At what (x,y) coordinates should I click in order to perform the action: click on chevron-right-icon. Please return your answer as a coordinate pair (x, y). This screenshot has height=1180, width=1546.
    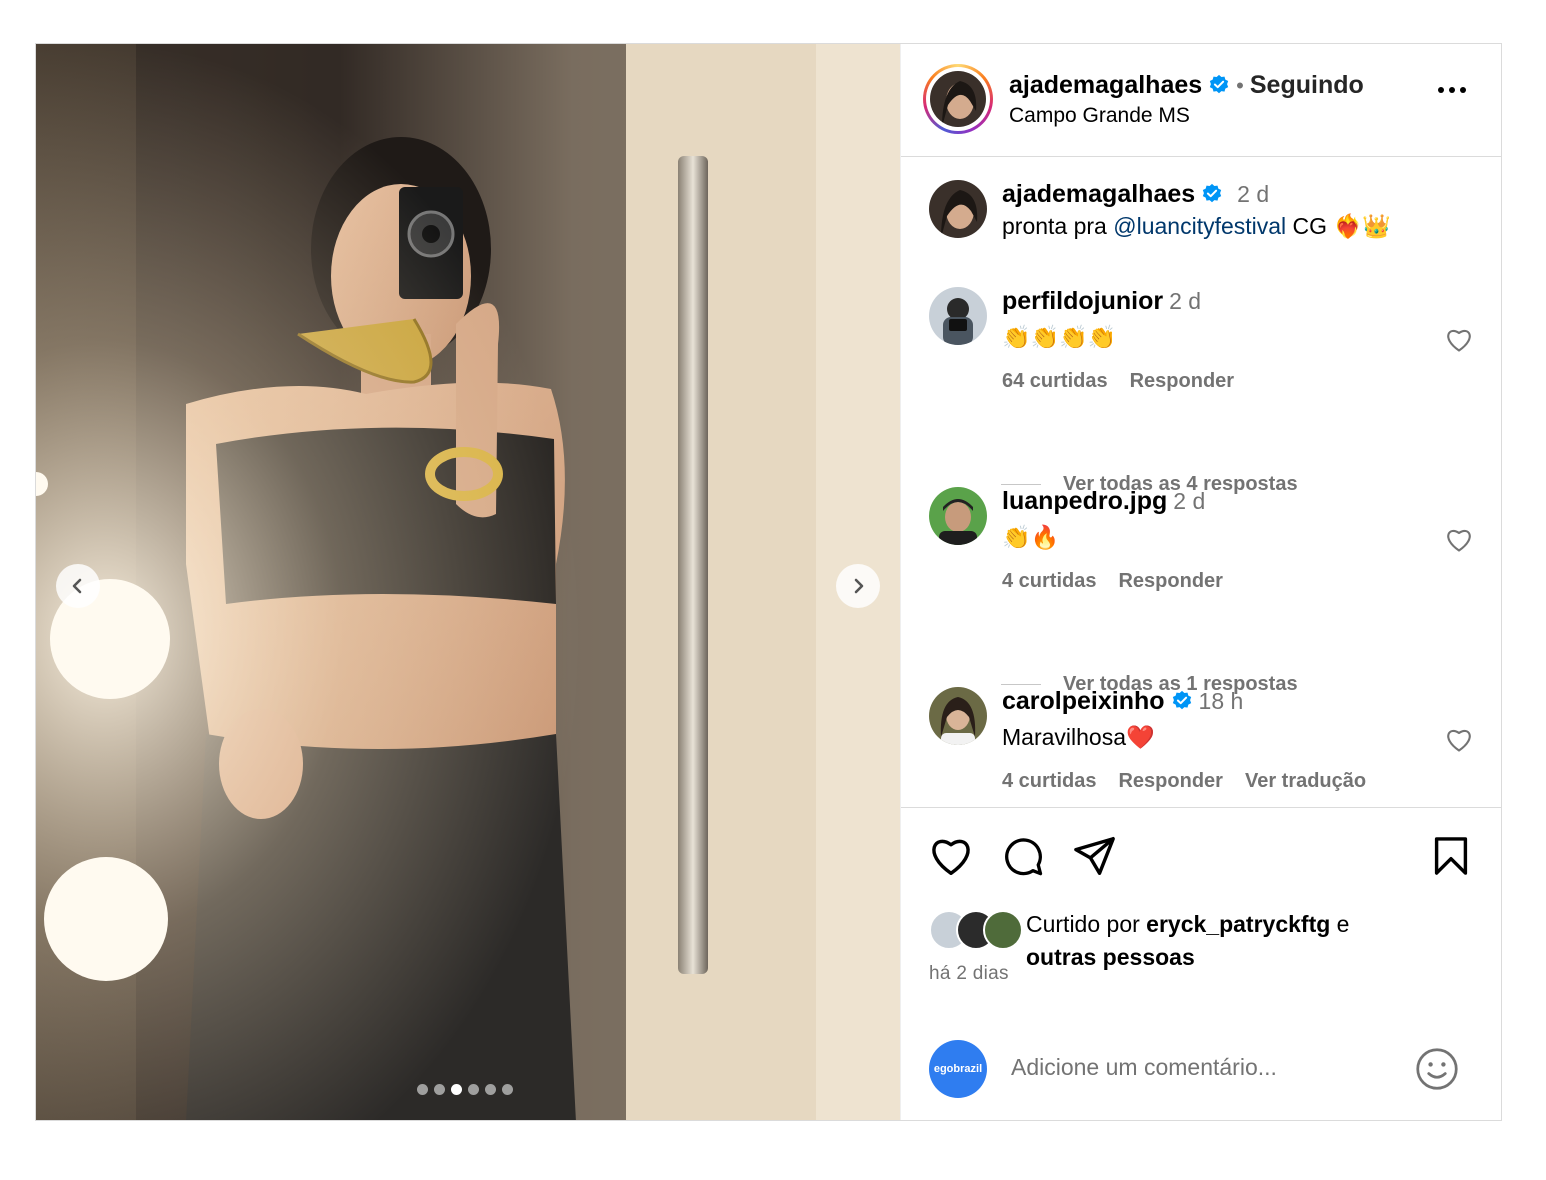
    Looking at the image, I should click on (859, 586).